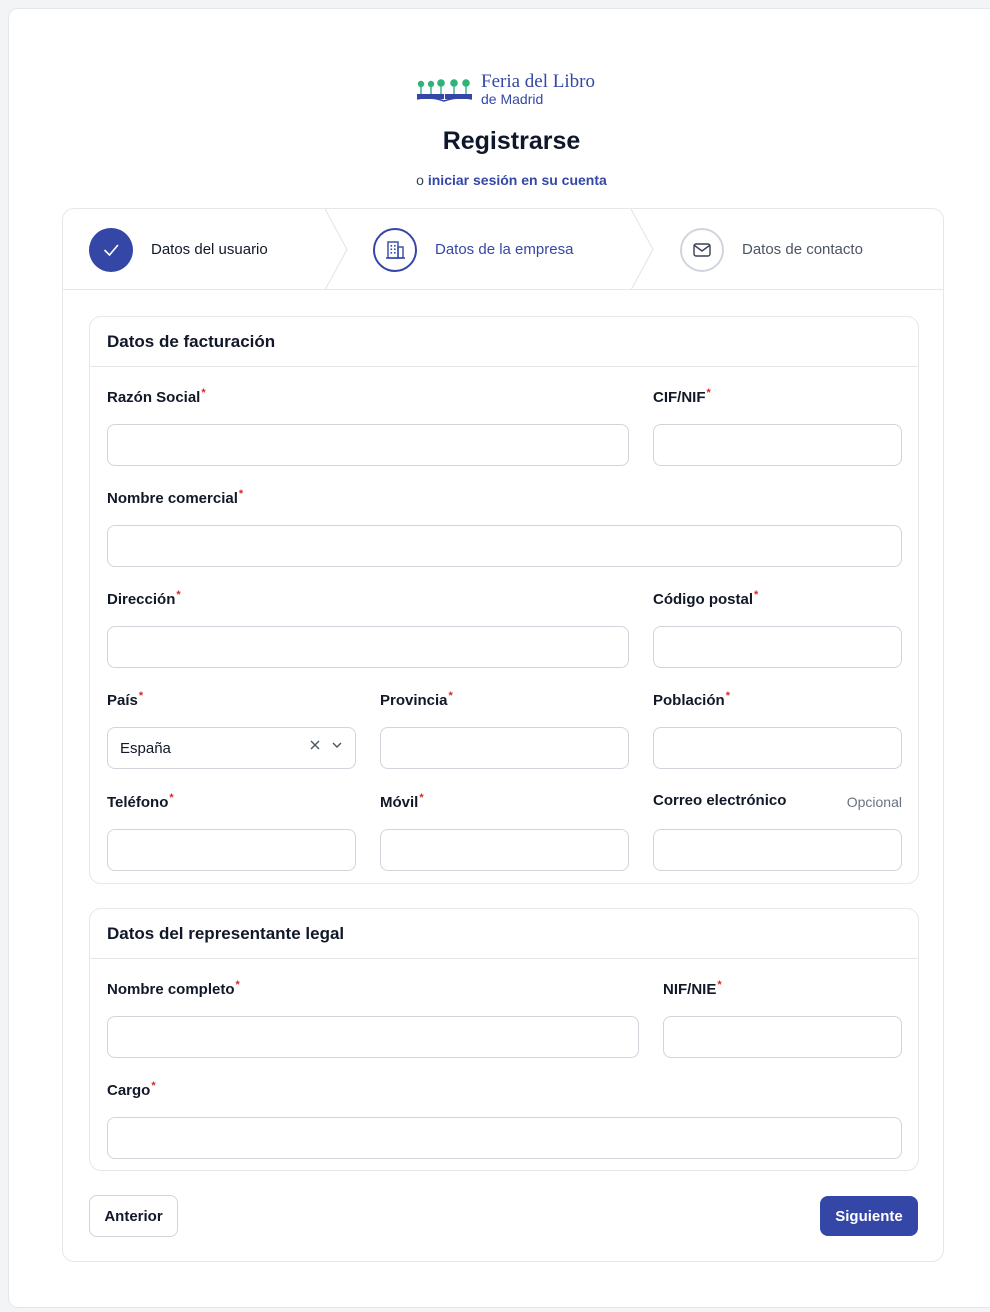  I want to click on legal-panel-title: Datos del representante legal, so click(504, 934).